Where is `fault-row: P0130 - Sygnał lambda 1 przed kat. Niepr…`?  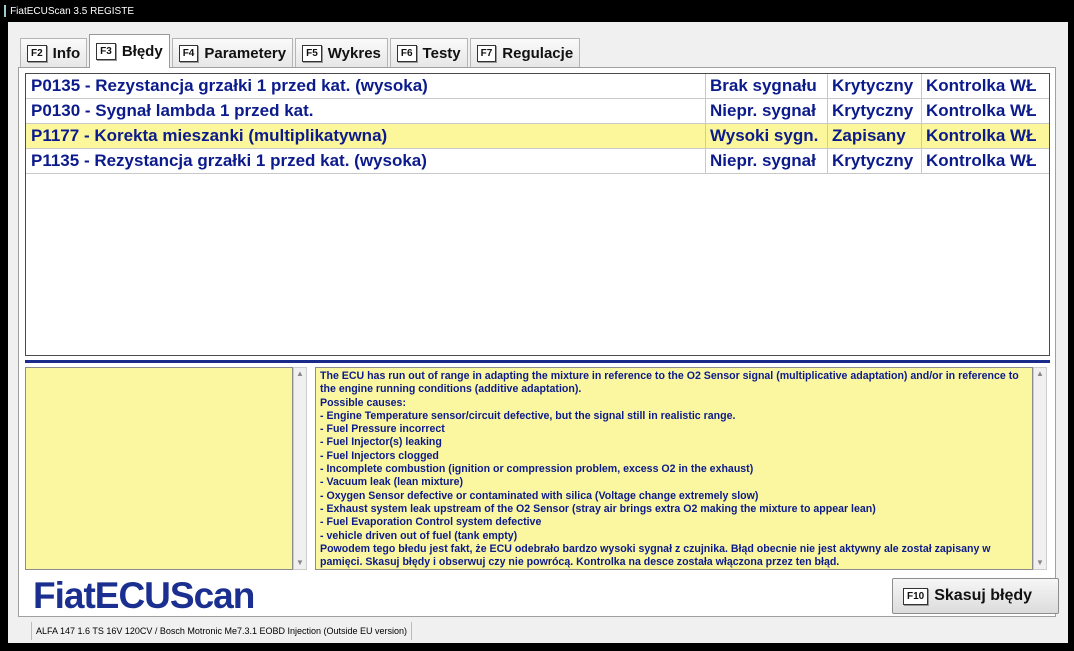
fault-row: P0130 - Sygnał lambda 1 przed kat. Niepr… is located at coordinates (537, 111).